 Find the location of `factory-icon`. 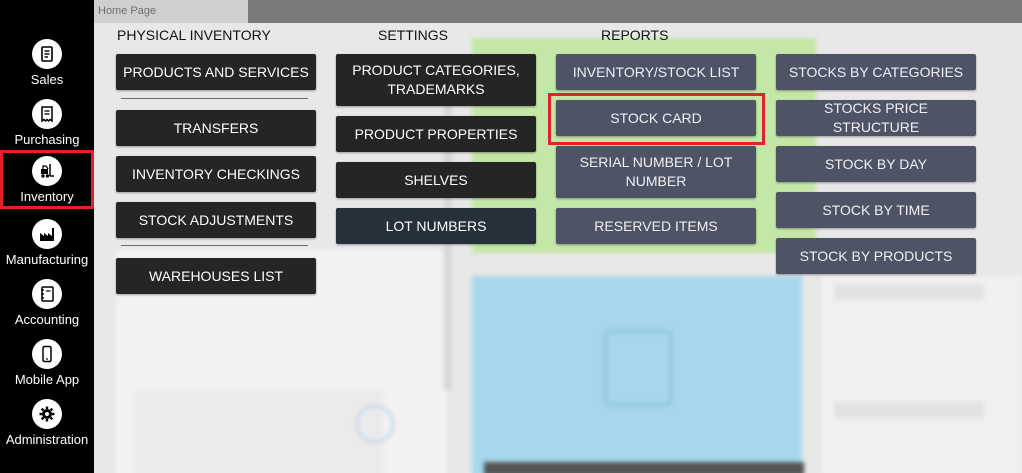

factory-icon is located at coordinates (47, 234).